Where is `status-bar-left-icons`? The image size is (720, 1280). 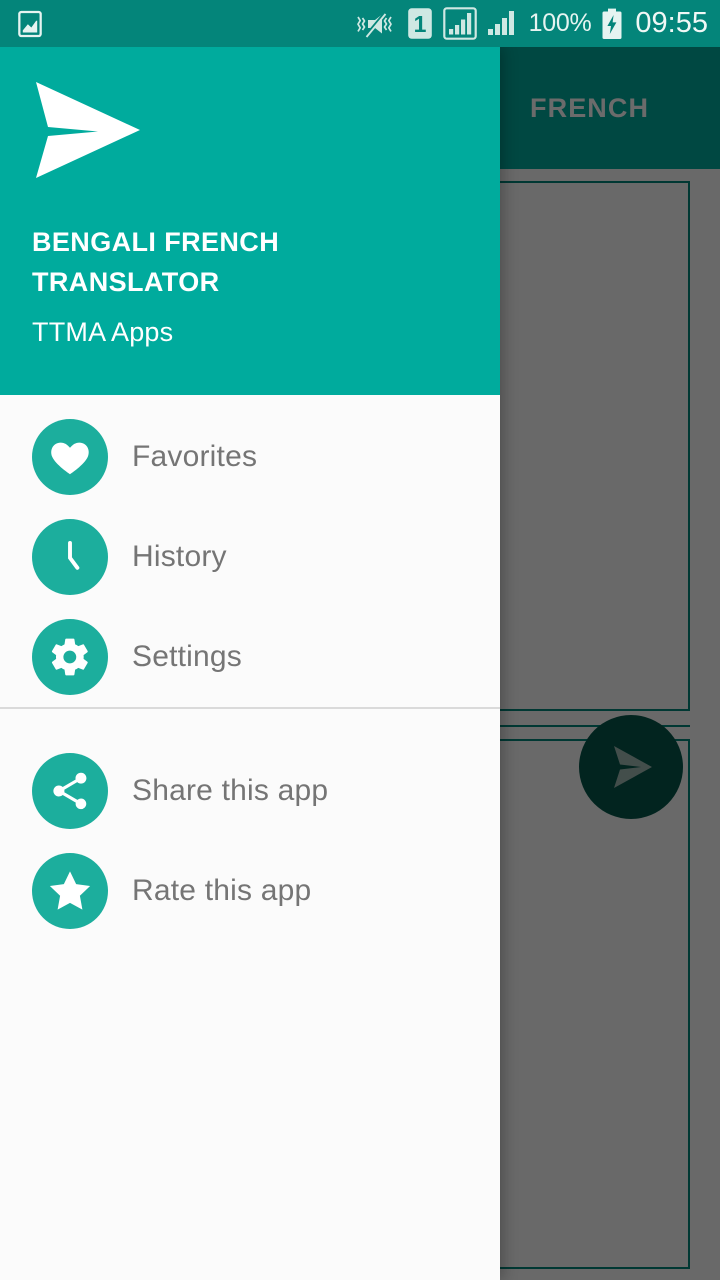 status-bar-left-icons is located at coordinates (30, 24).